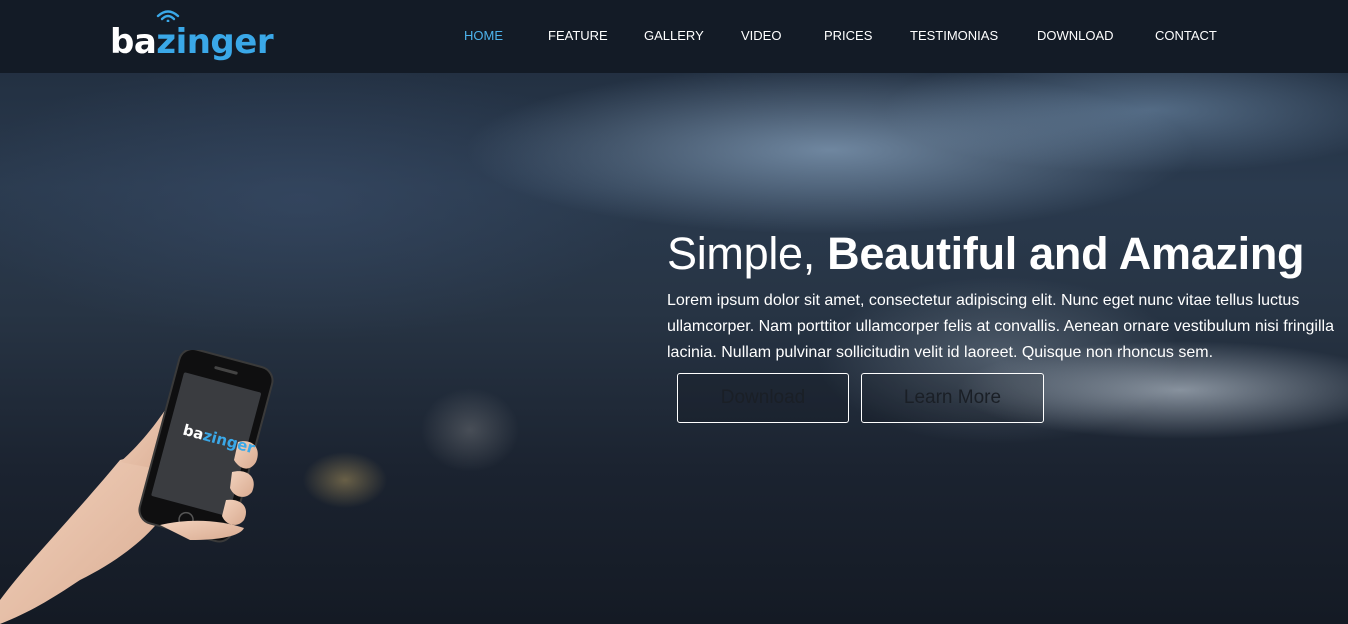 This screenshot has height=624, width=1348. I want to click on wifi-icon, so click(168, 16).